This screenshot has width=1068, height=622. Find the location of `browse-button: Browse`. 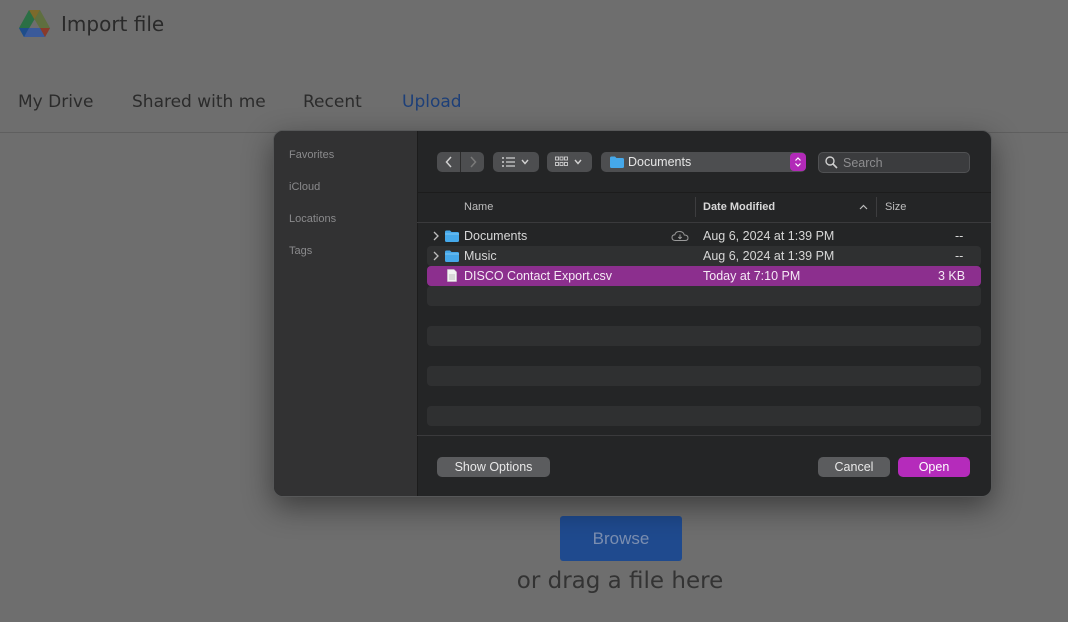

browse-button: Browse is located at coordinates (621, 538).